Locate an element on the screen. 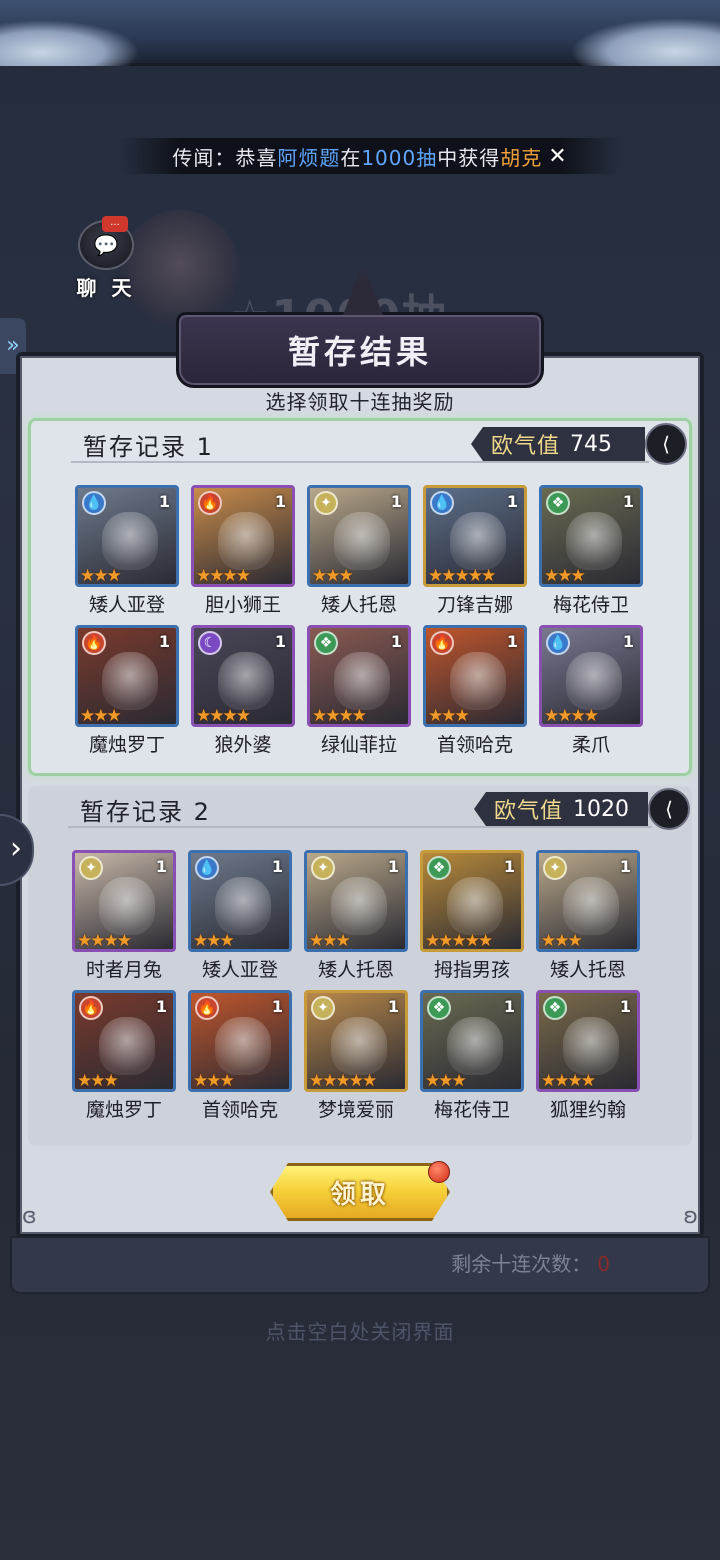 The width and height of the screenshot is (720, 1560). luck-value: 1020 is located at coordinates (601, 809).